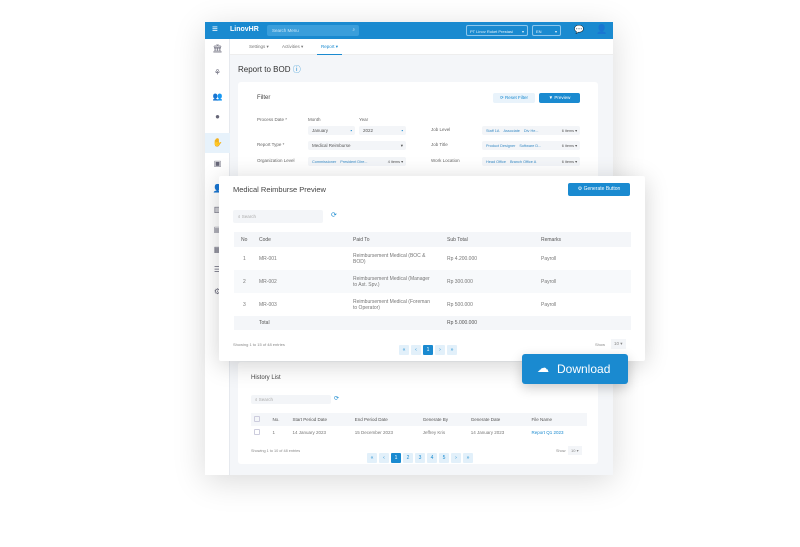 This screenshot has width=800, height=547. I want to click on employees-icon: 👥, so click(217, 96).